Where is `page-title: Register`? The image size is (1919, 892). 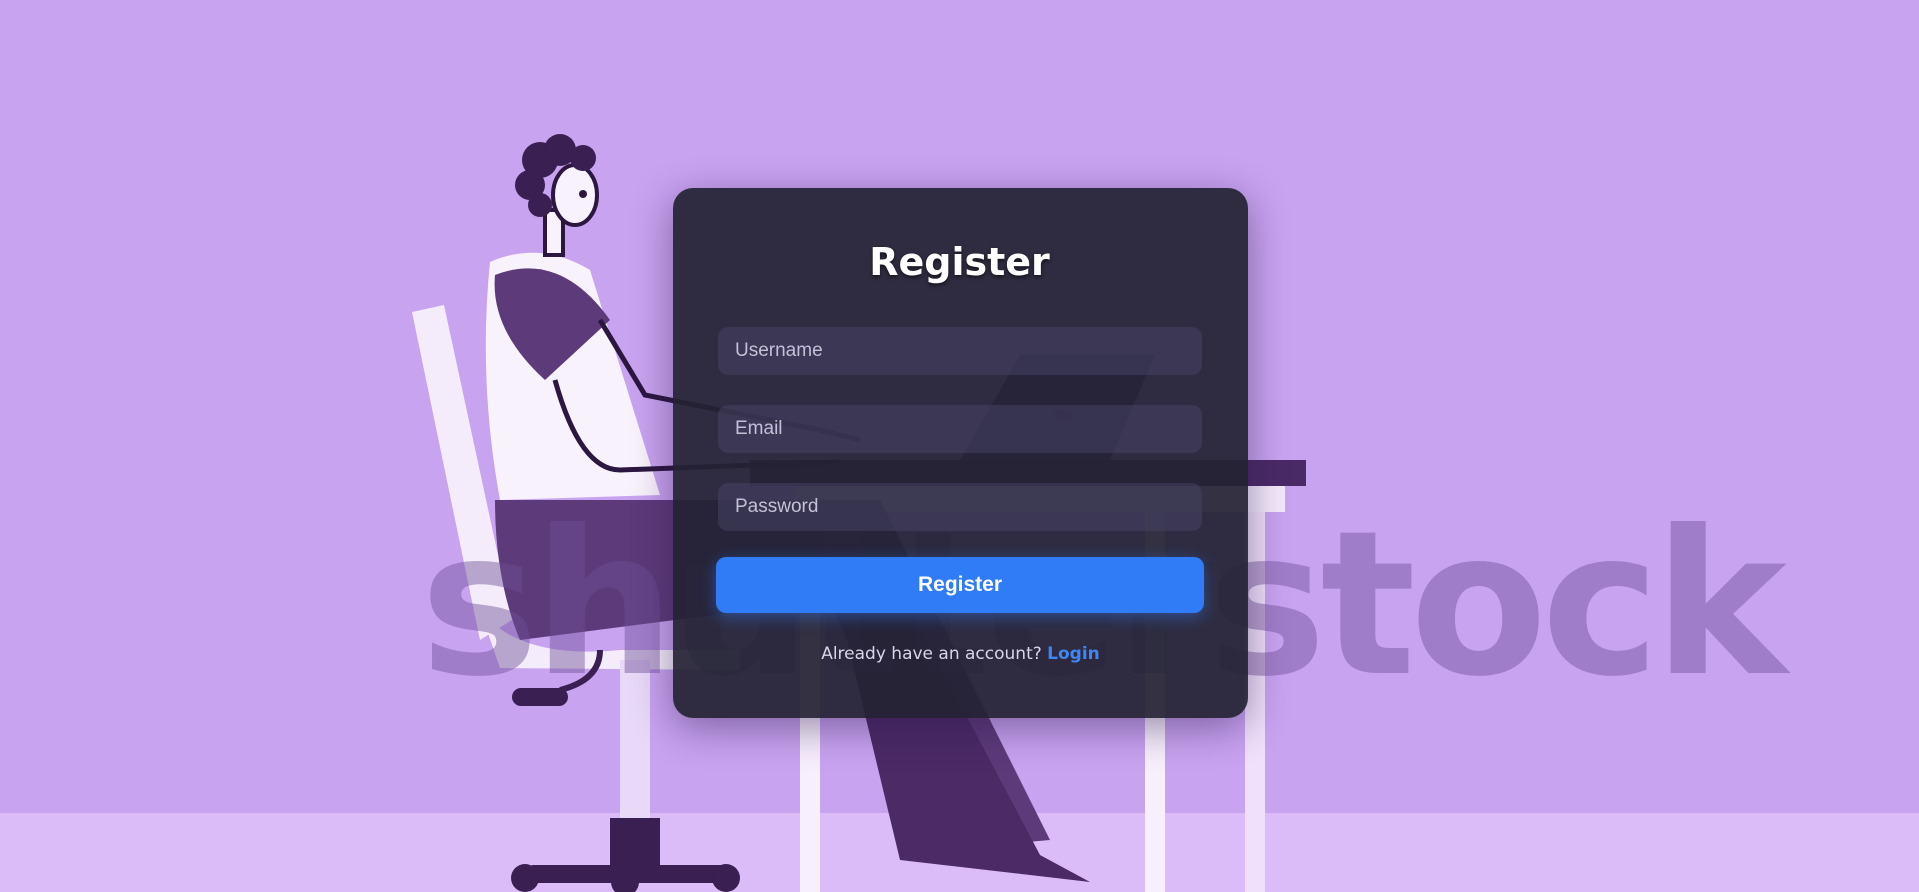
page-title: Register is located at coordinates (959, 262).